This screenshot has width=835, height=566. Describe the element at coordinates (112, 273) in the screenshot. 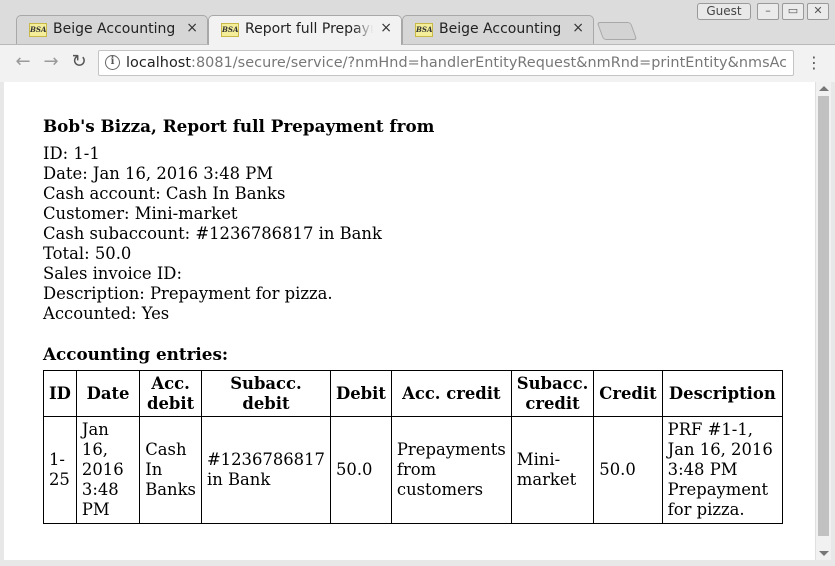

I see `field-sales-invoice-id: Sales invoice ID:` at that location.